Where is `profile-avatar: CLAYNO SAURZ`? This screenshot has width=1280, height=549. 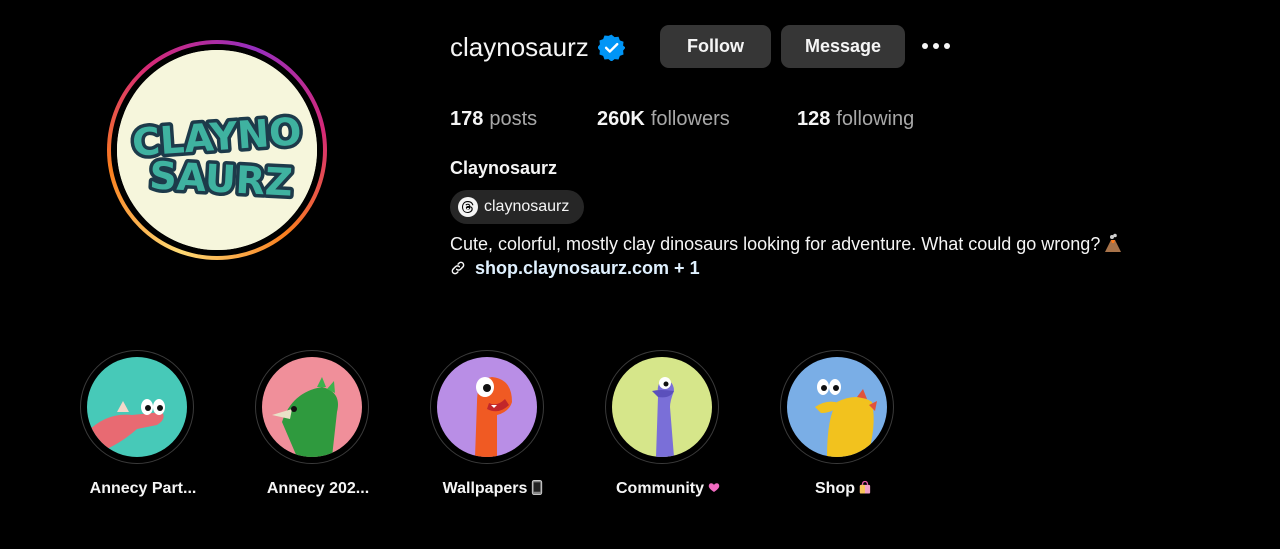 profile-avatar: CLAYNO SAURZ is located at coordinates (217, 150).